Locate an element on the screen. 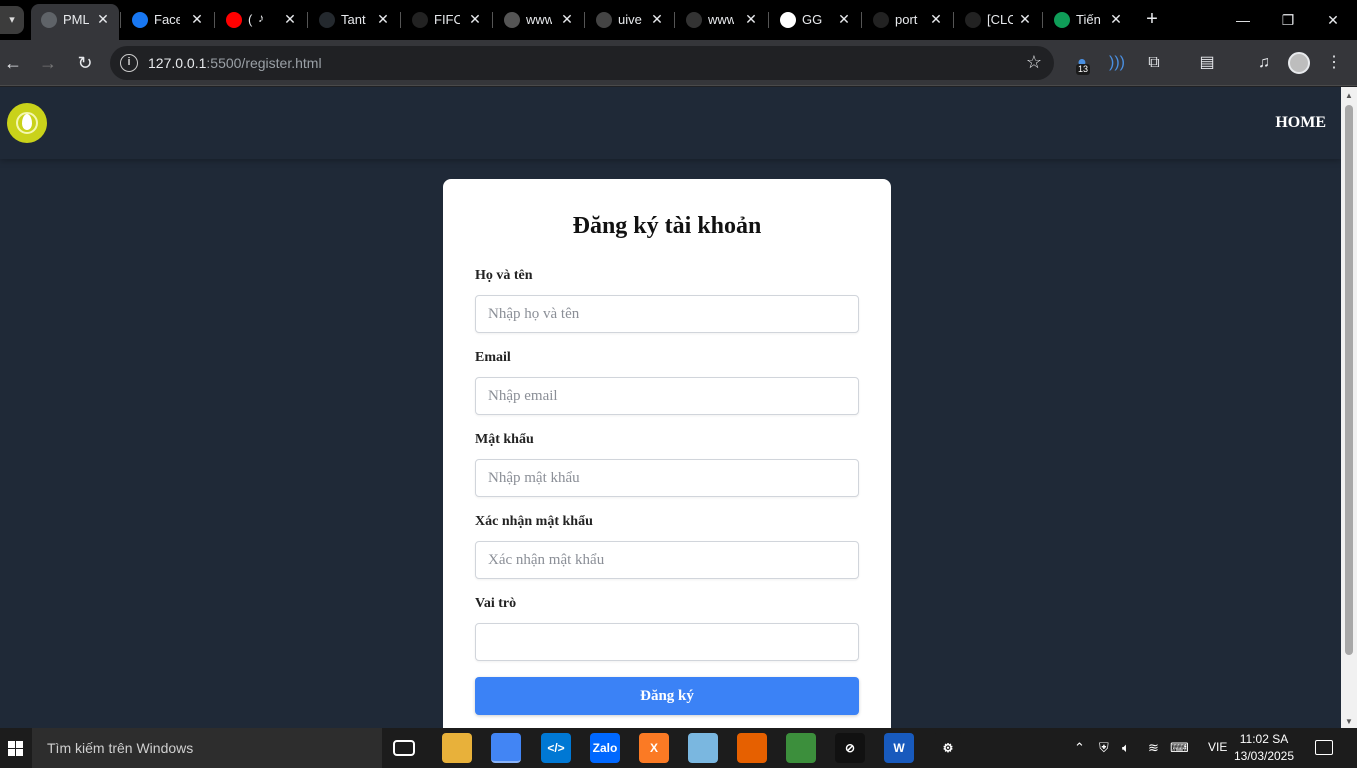 Image resolution: width=1357 pixels, height=768 pixels. role-select is located at coordinates (667, 642).